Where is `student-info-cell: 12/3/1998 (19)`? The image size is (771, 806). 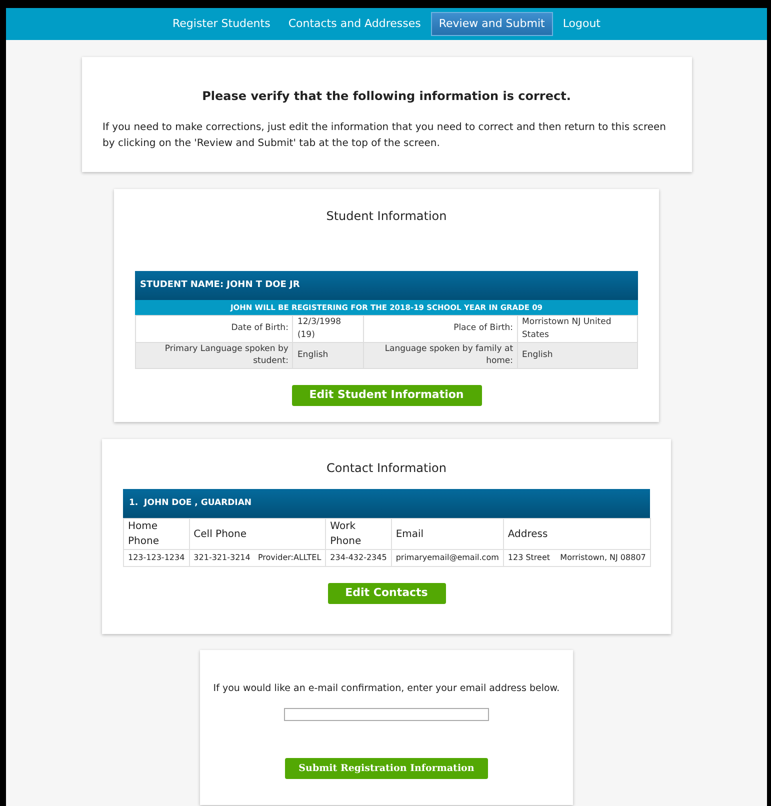
student-info-cell: 12/3/1998 (19) is located at coordinates (328, 329).